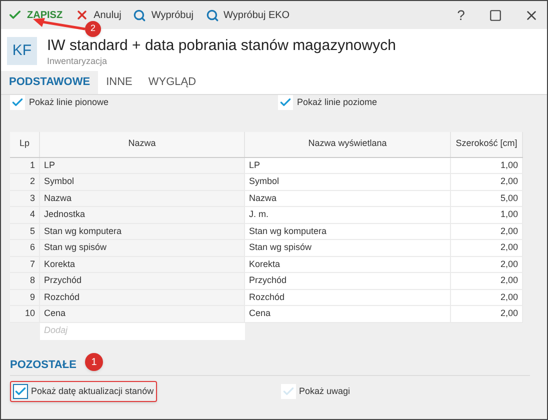 Image resolution: width=548 pixels, height=420 pixels. What do you see at coordinates (142, 331) in the screenshot?
I see `add-row-field: Dodaj` at bounding box center [142, 331].